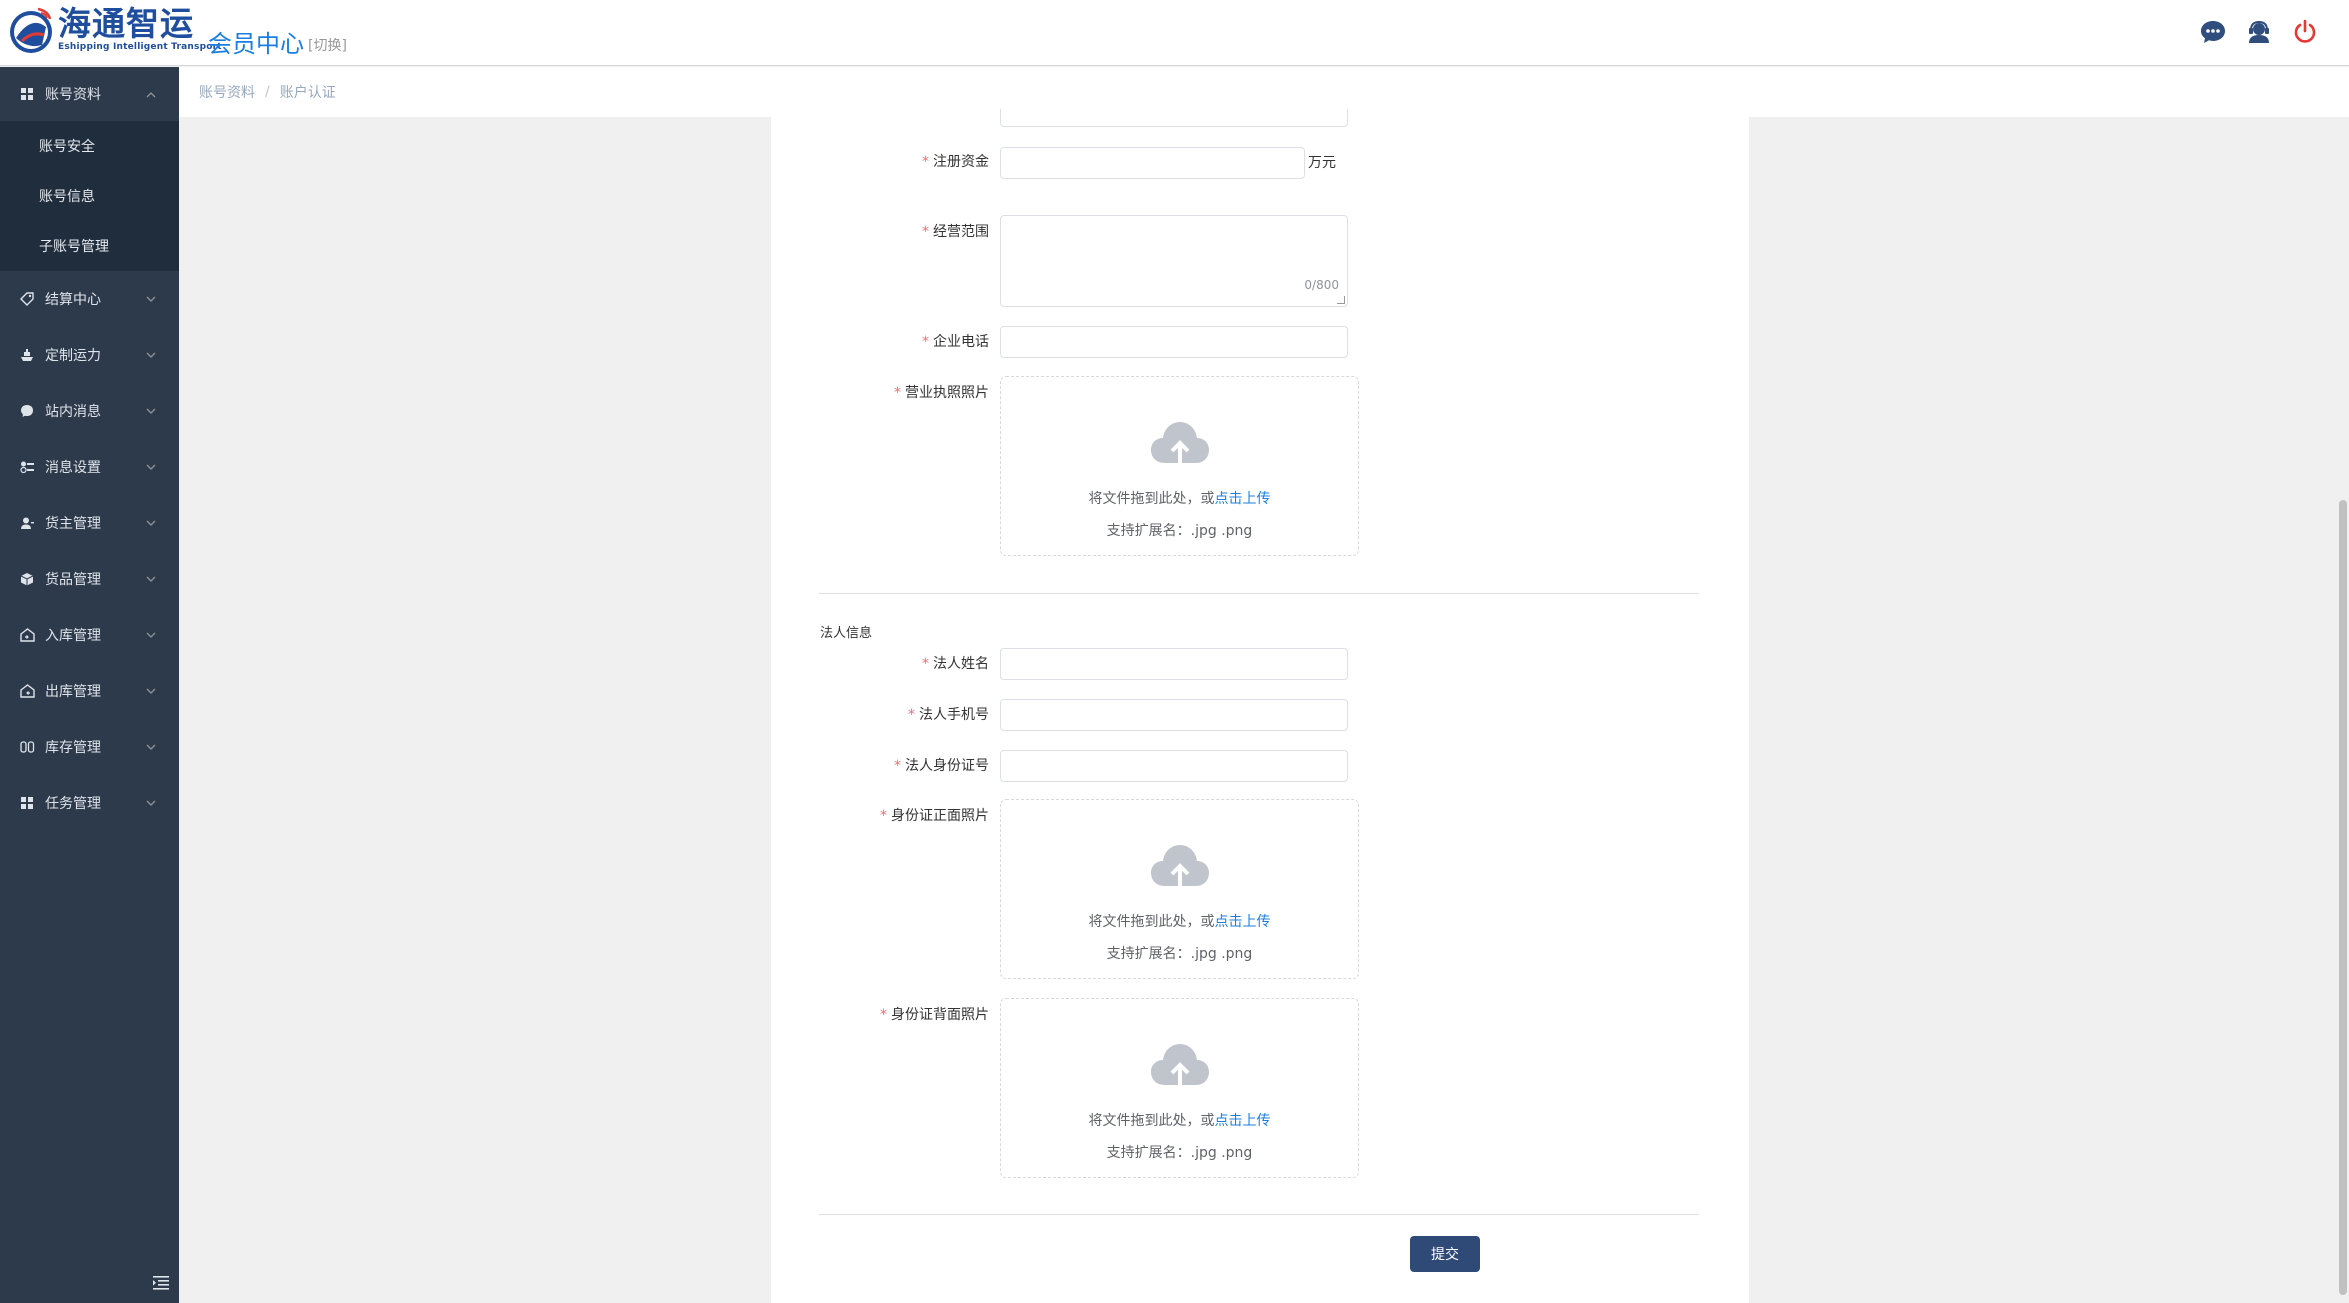  I want to click on resize-handle-icon, so click(1341, 300).